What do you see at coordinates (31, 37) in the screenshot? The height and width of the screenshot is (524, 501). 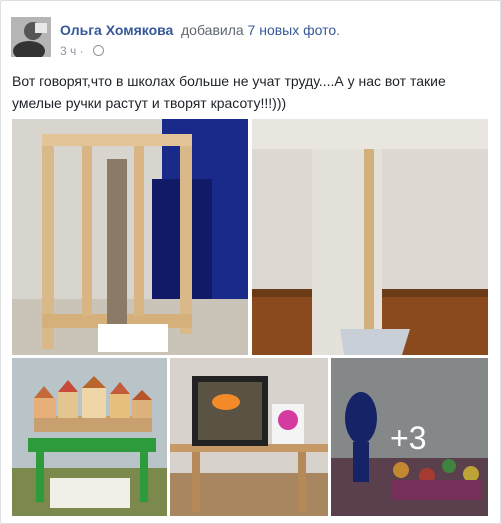 I see `author-avatar` at bounding box center [31, 37].